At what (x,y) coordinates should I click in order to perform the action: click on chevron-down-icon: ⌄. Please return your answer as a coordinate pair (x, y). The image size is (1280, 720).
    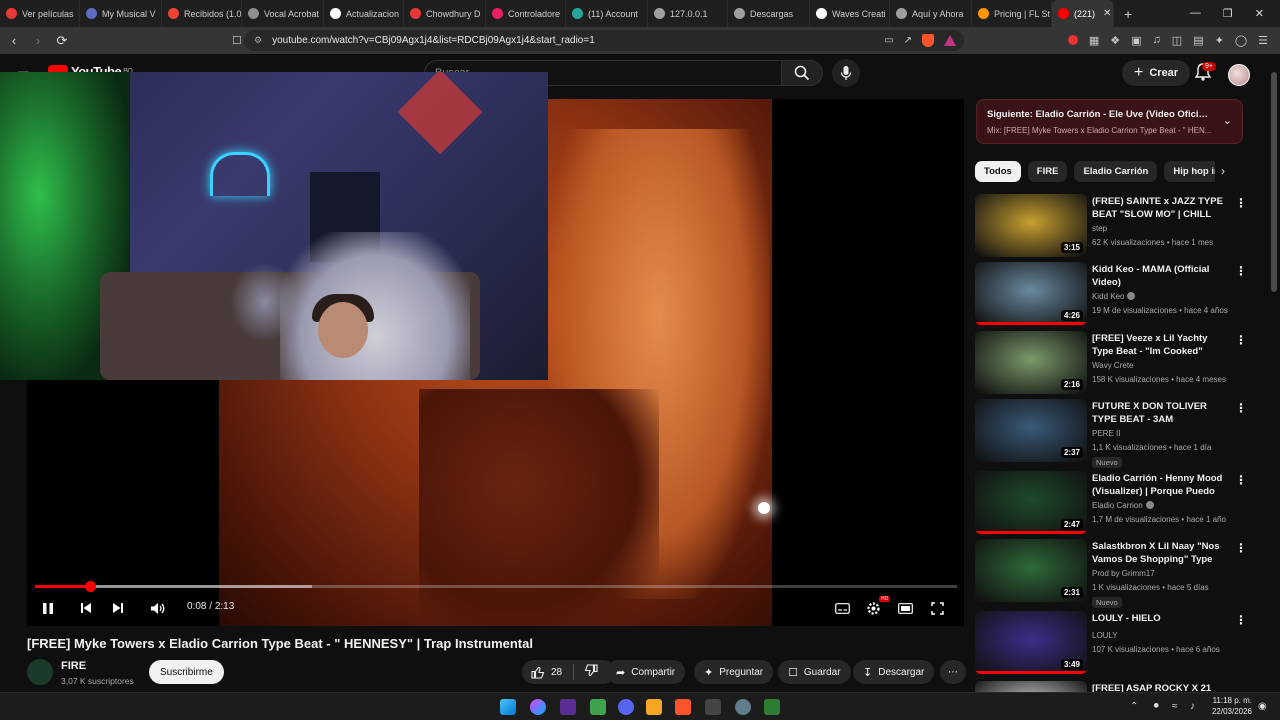
    Looking at the image, I should click on (1227, 120).